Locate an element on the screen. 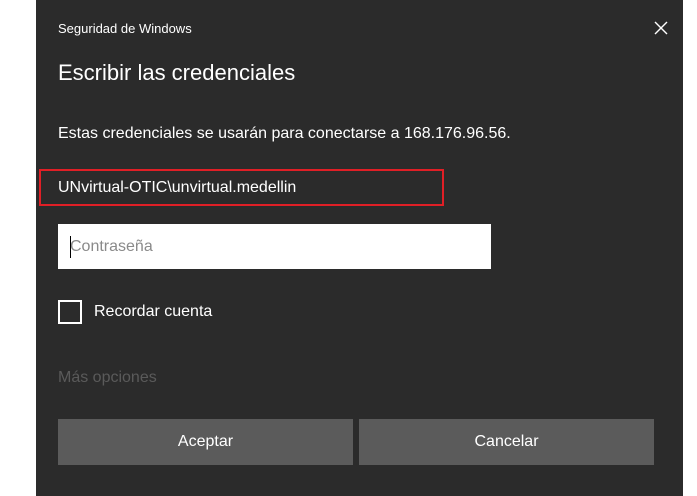 Image resolution: width=697 pixels, height=496 pixels. ok-button: Aceptar is located at coordinates (205, 442).